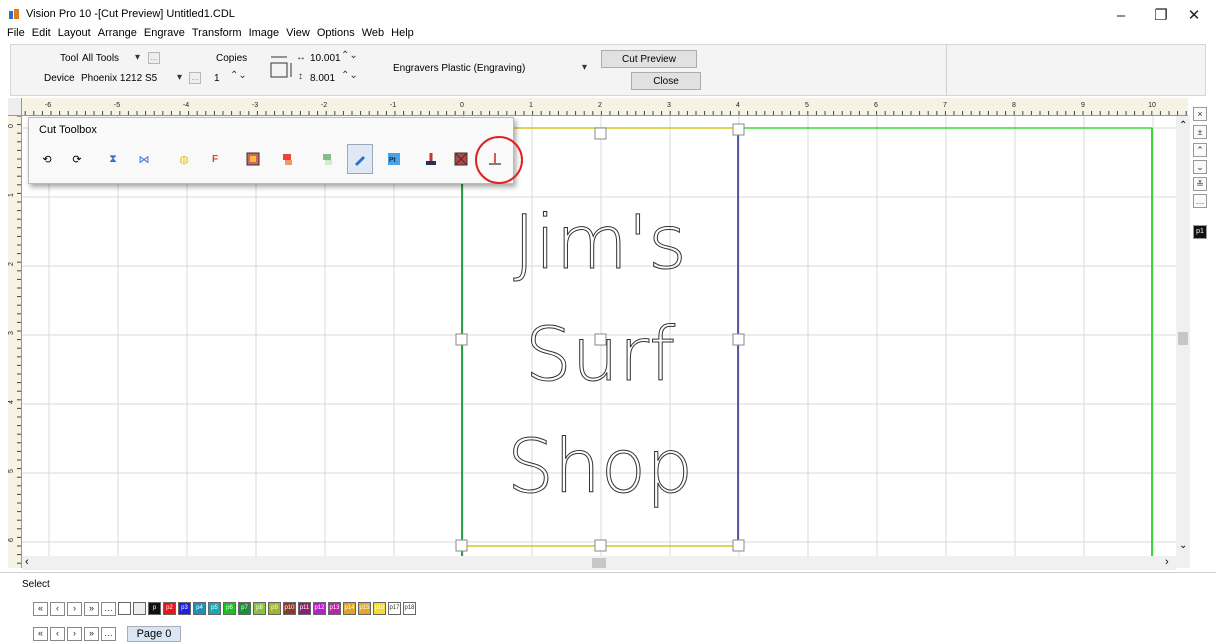  Describe the element at coordinates (57, 634) in the screenshot. I see `page-nav-prev: ‹` at that location.